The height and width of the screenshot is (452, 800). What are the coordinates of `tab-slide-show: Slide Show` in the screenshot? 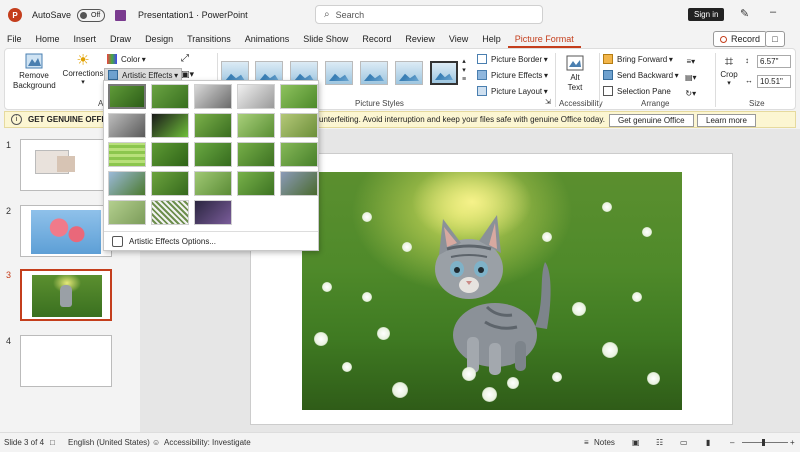 It's located at (325, 39).